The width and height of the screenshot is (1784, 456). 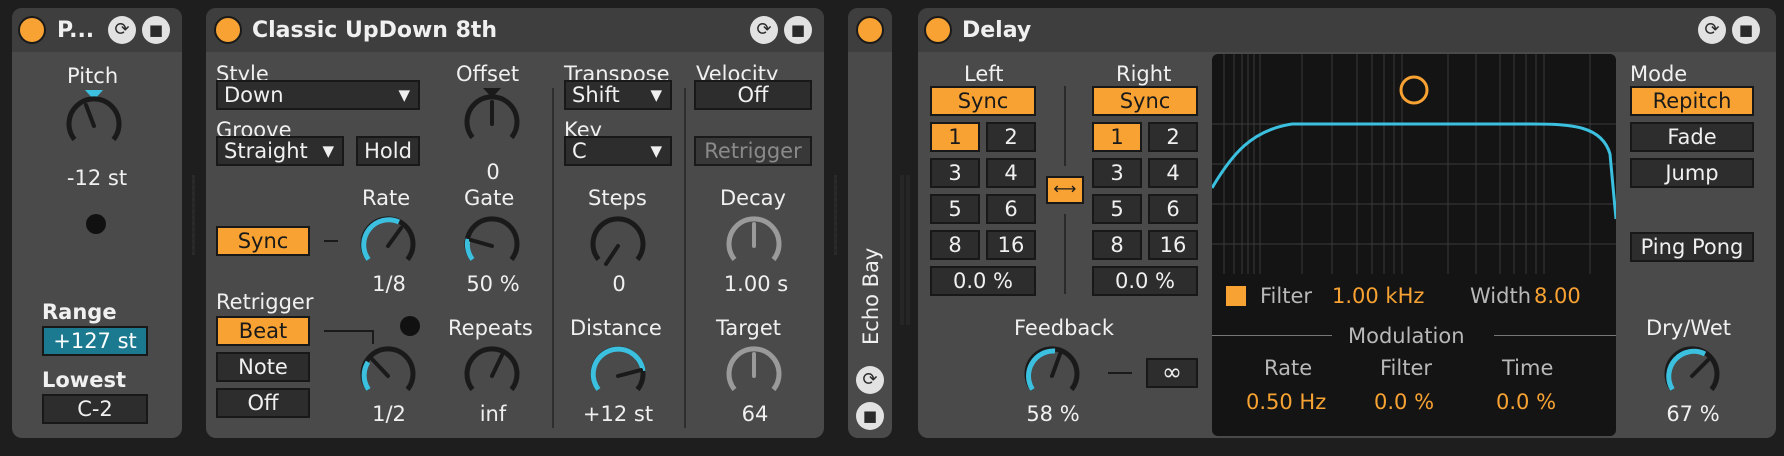 What do you see at coordinates (318, 95) in the screenshot?
I see `style-dropdown: Down ▼` at bounding box center [318, 95].